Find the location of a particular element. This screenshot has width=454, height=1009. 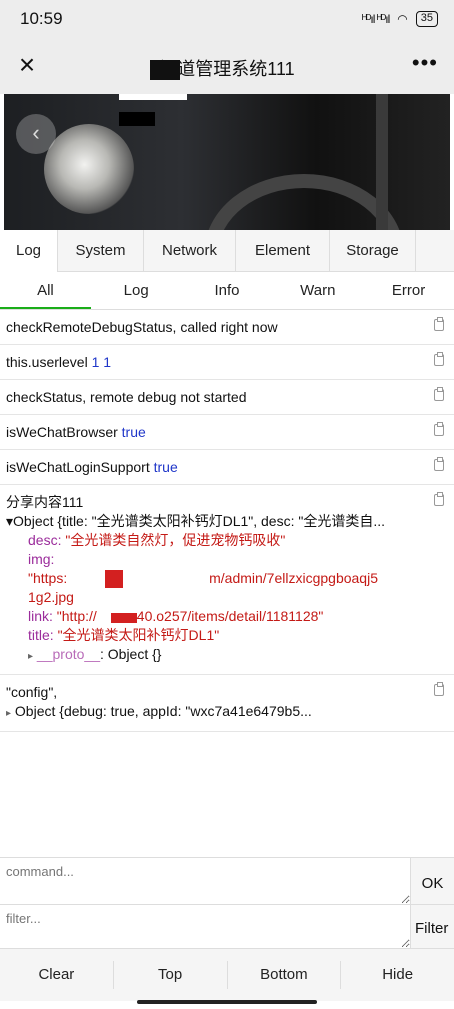

bottom-toolbar: Clear Top Bottom Hide is located at coordinates (227, 975).